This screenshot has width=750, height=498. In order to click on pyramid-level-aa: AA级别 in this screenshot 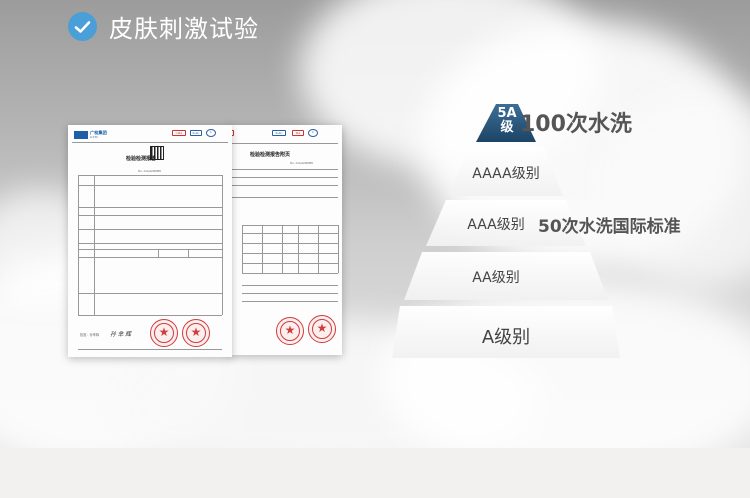, I will do `click(496, 278)`.